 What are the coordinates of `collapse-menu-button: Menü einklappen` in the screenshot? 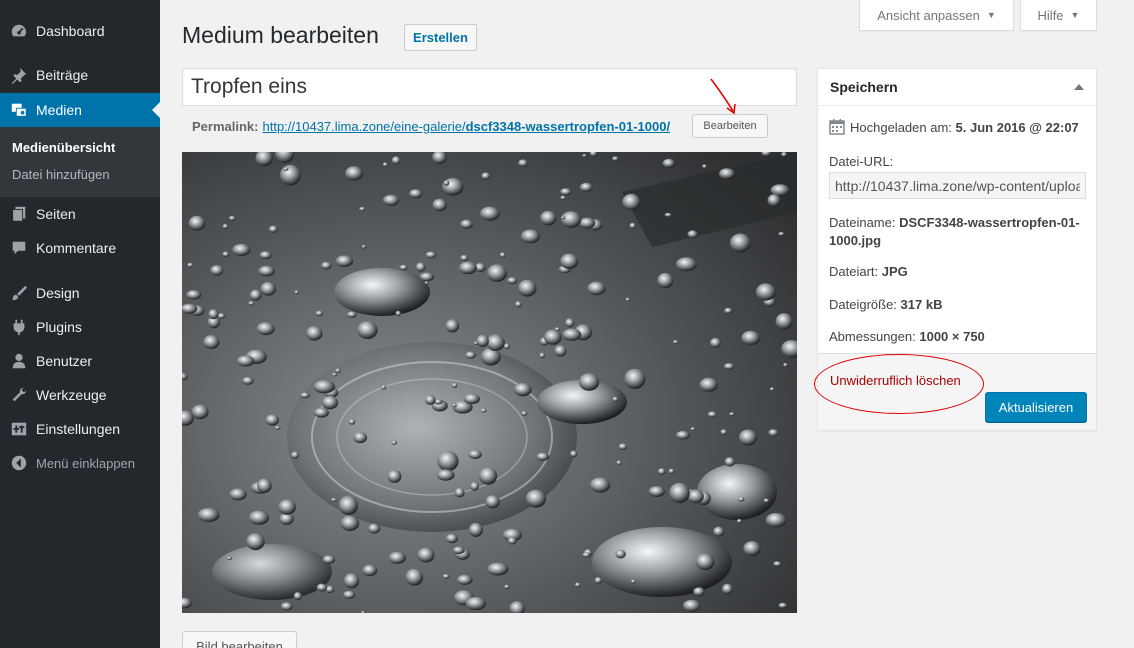 It's located at (80, 463).